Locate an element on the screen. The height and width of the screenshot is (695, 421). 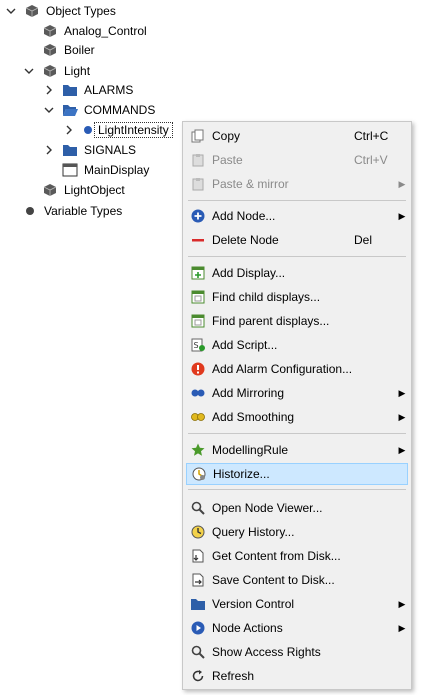
tree-label: Object Types is located at coordinates (81, 11).